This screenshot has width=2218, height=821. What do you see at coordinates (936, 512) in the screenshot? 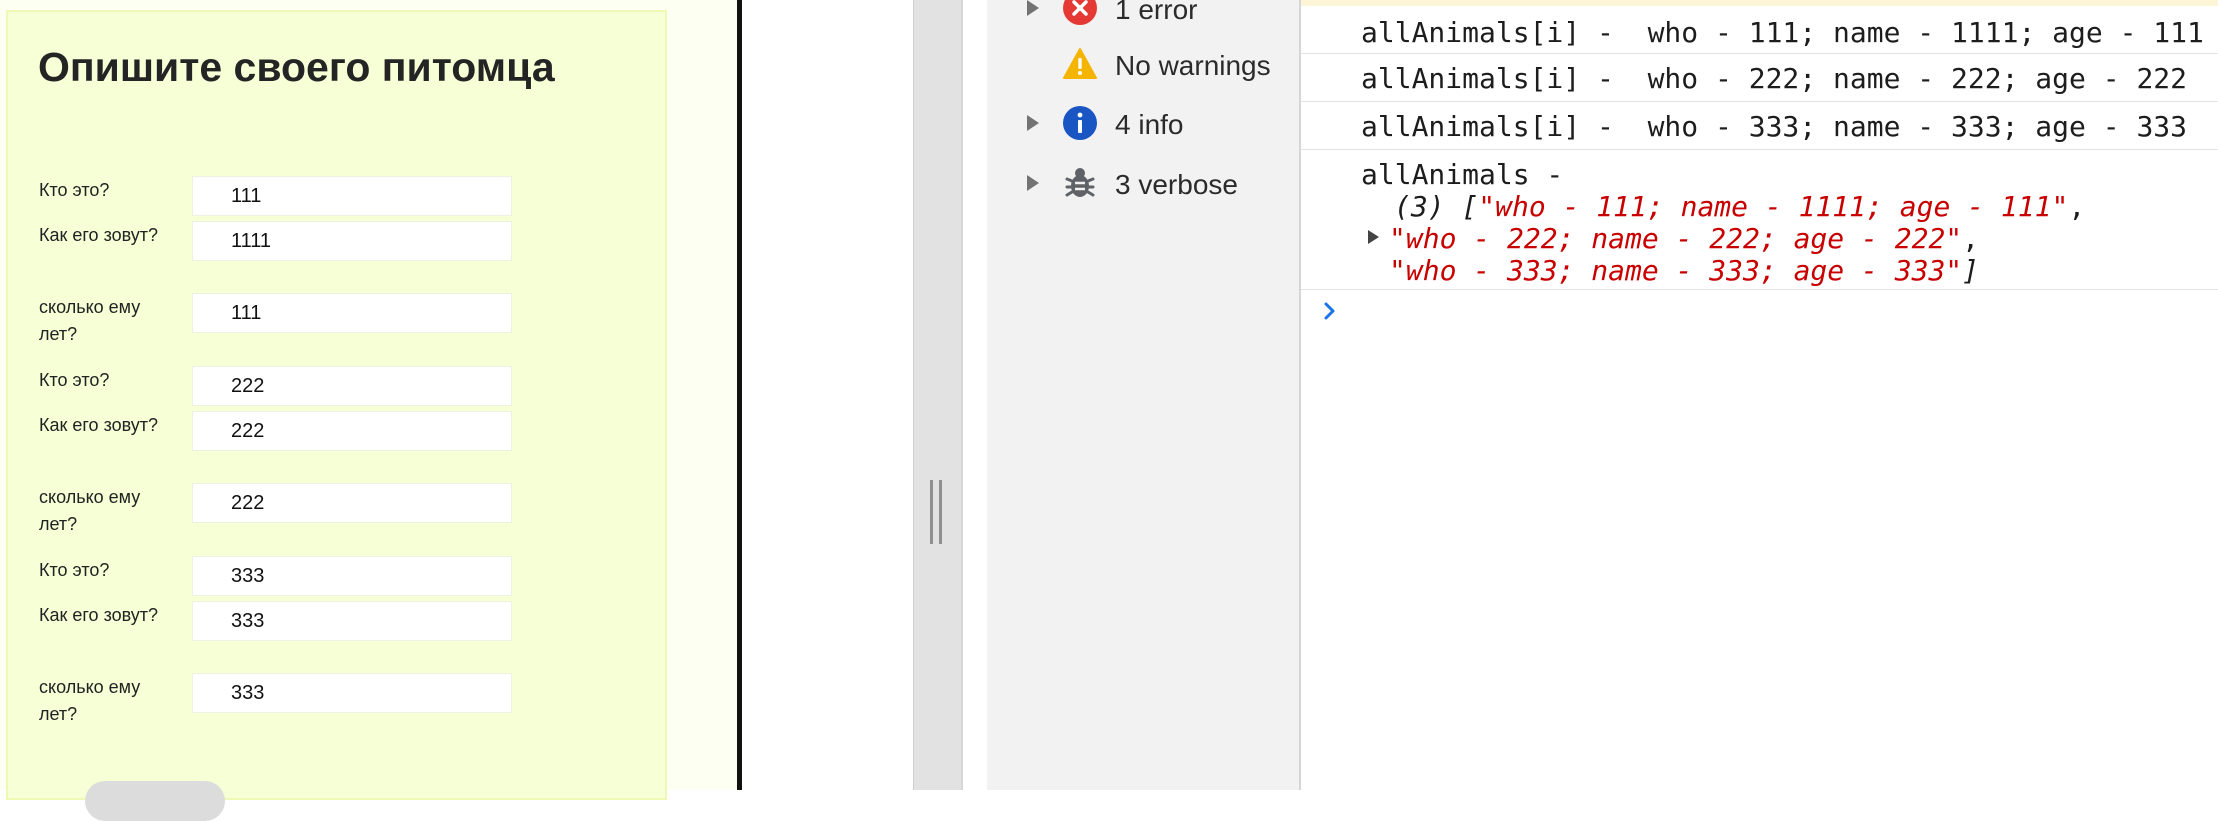
I see `resize-handle` at bounding box center [936, 512].